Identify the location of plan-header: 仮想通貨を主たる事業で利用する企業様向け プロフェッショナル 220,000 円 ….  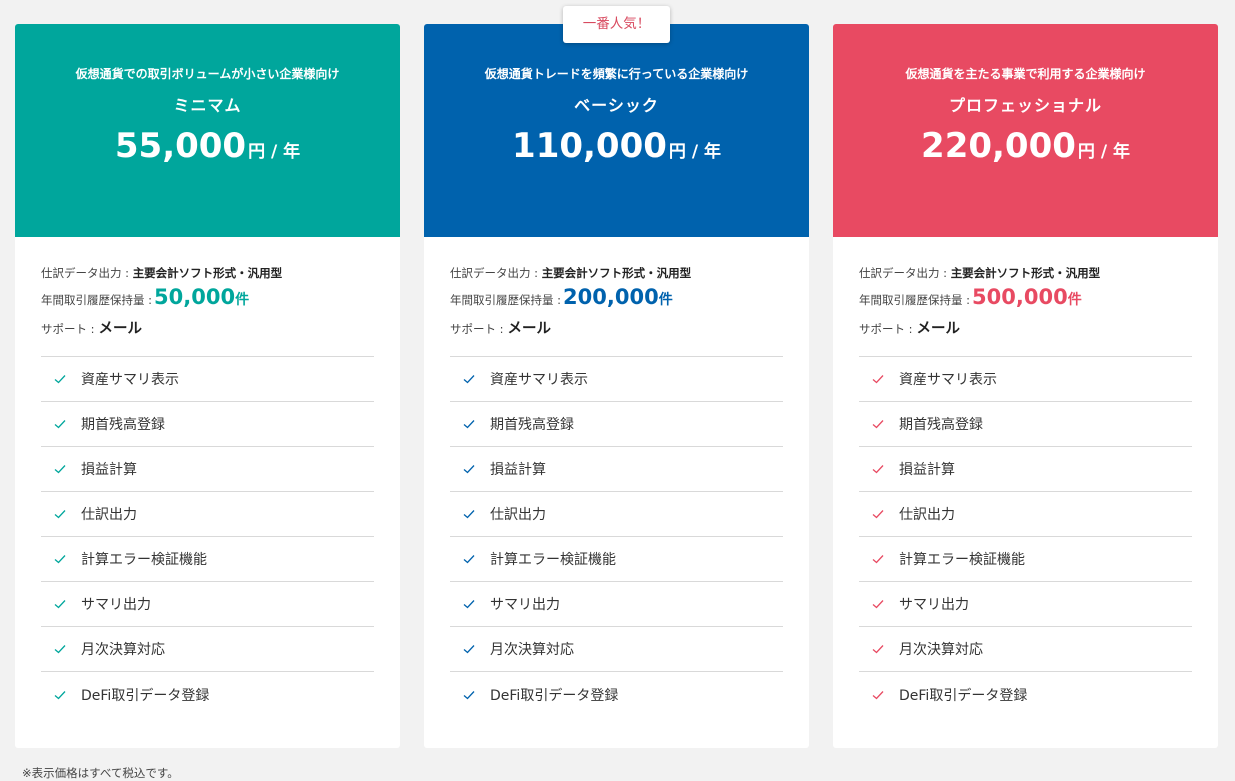
(1025, 130).